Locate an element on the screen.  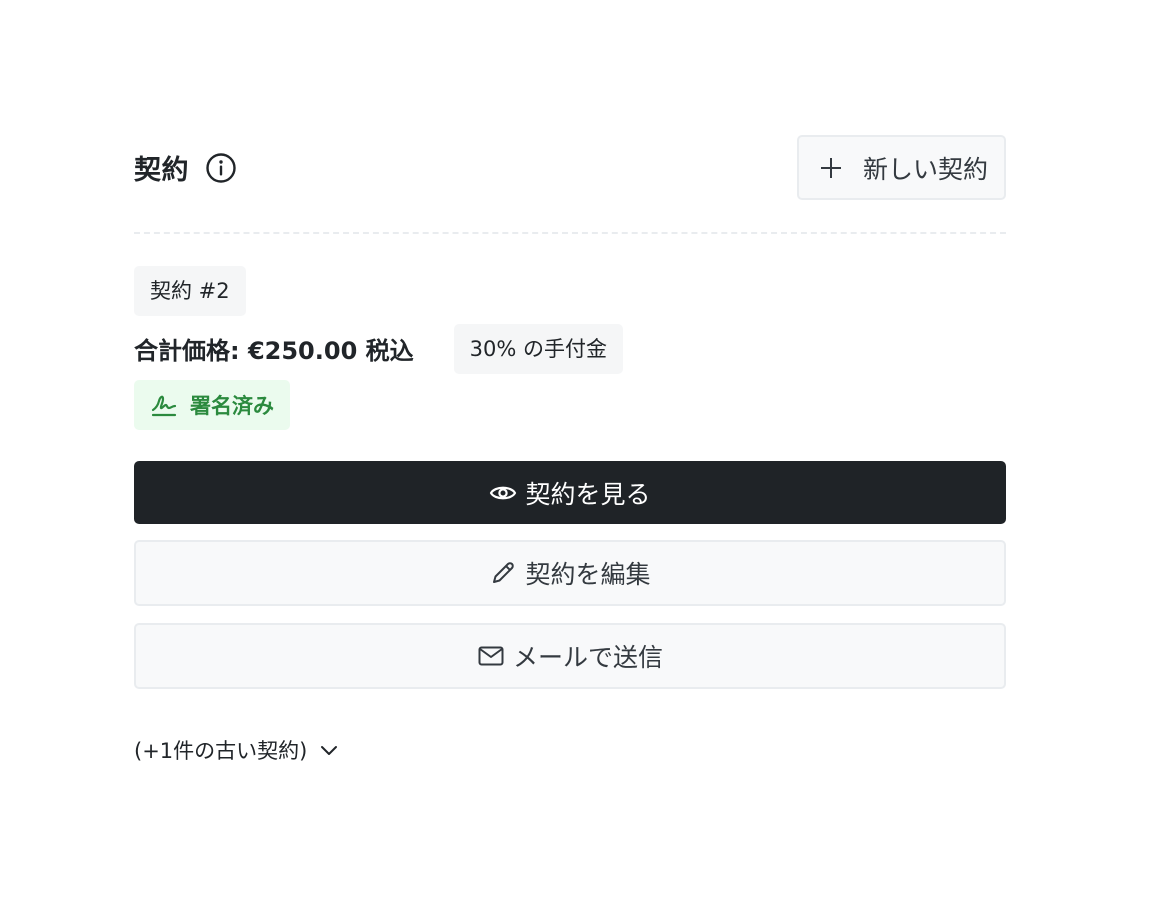
title-wrap: 契約 is located at coordinates (185, 167).